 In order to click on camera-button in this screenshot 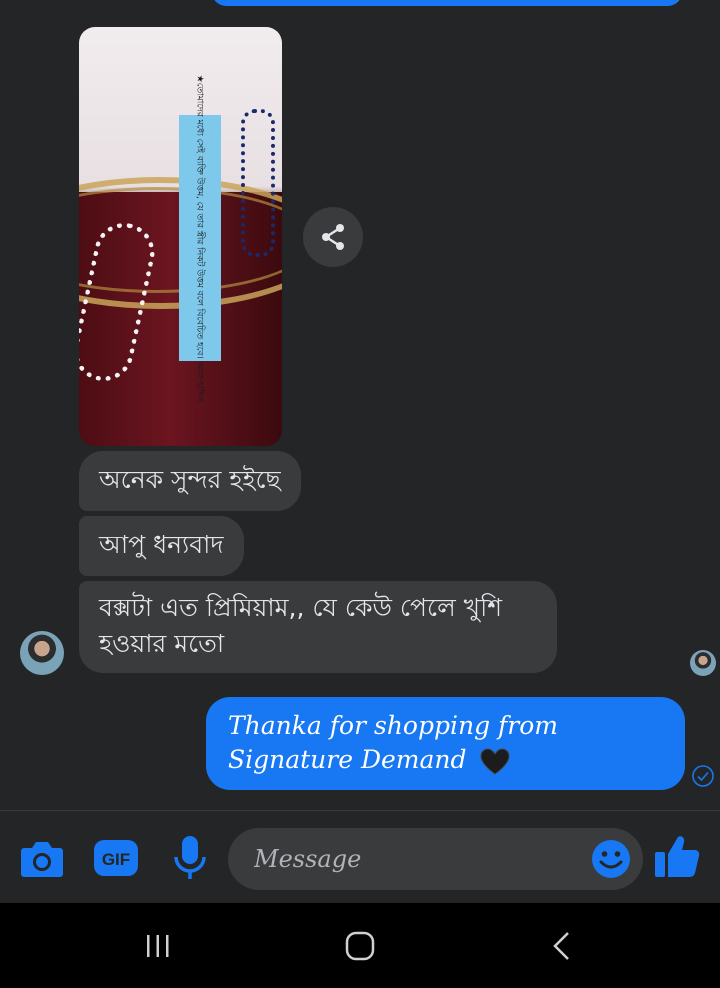, I will do `click(42, 858)`.